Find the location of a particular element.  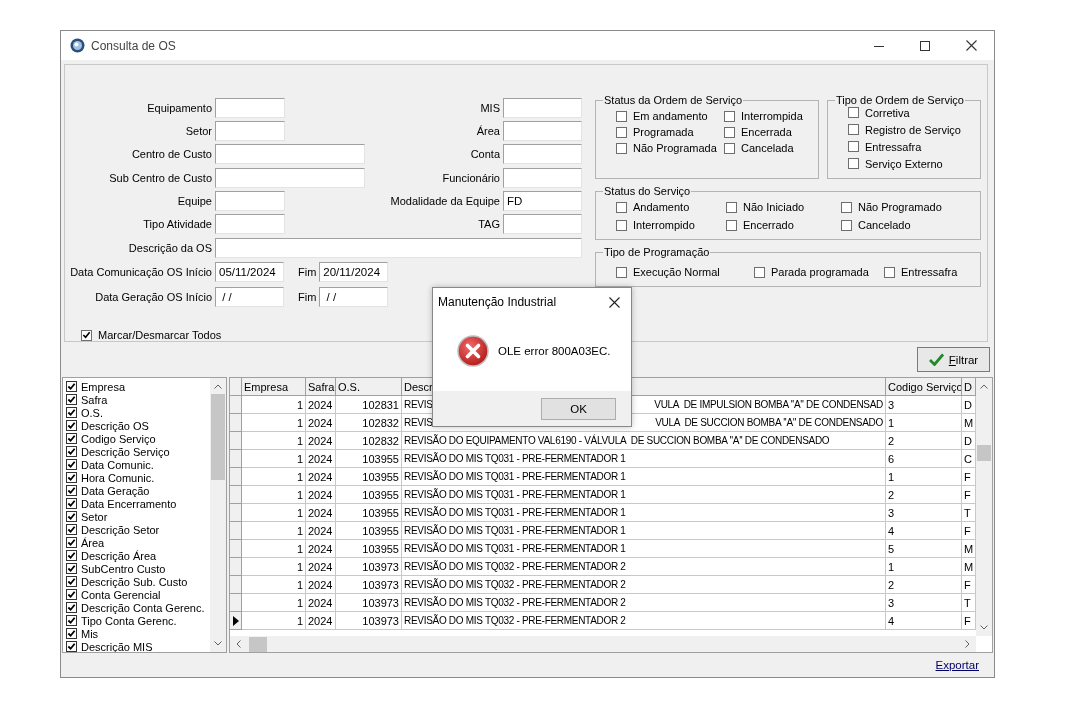

list-item-label: Safra is located at coordinates (94, 399).